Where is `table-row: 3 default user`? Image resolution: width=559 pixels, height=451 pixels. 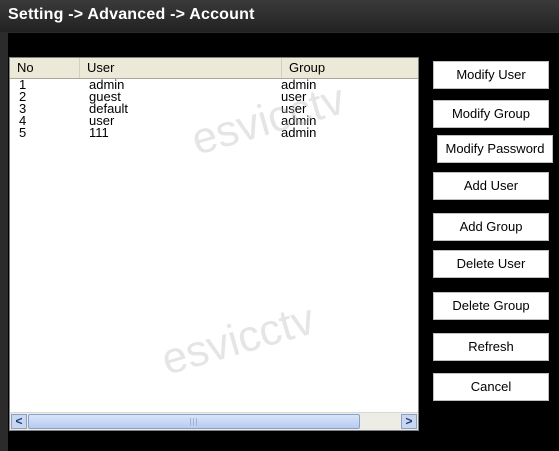
table-row: 3 default user is located at coordinates (214, 108).